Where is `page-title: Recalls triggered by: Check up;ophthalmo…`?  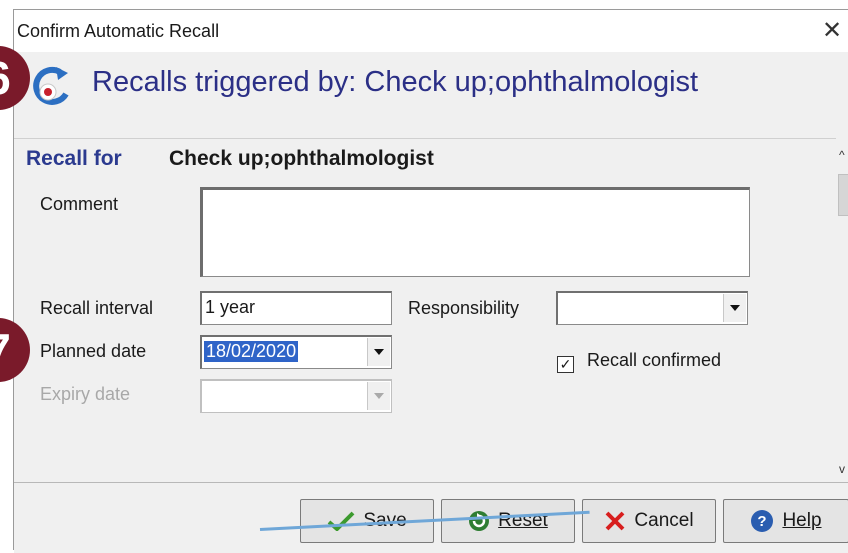 page-title: Recalls triggered by: Check up;ophthalmo… is located at coordinates (395, 82).